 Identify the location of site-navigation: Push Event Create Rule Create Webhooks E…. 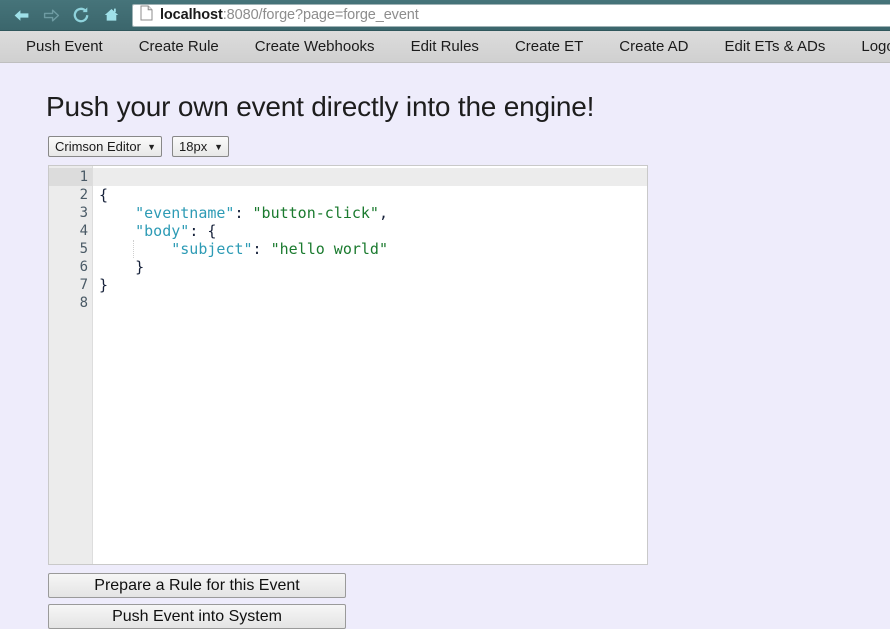
(445, 47).